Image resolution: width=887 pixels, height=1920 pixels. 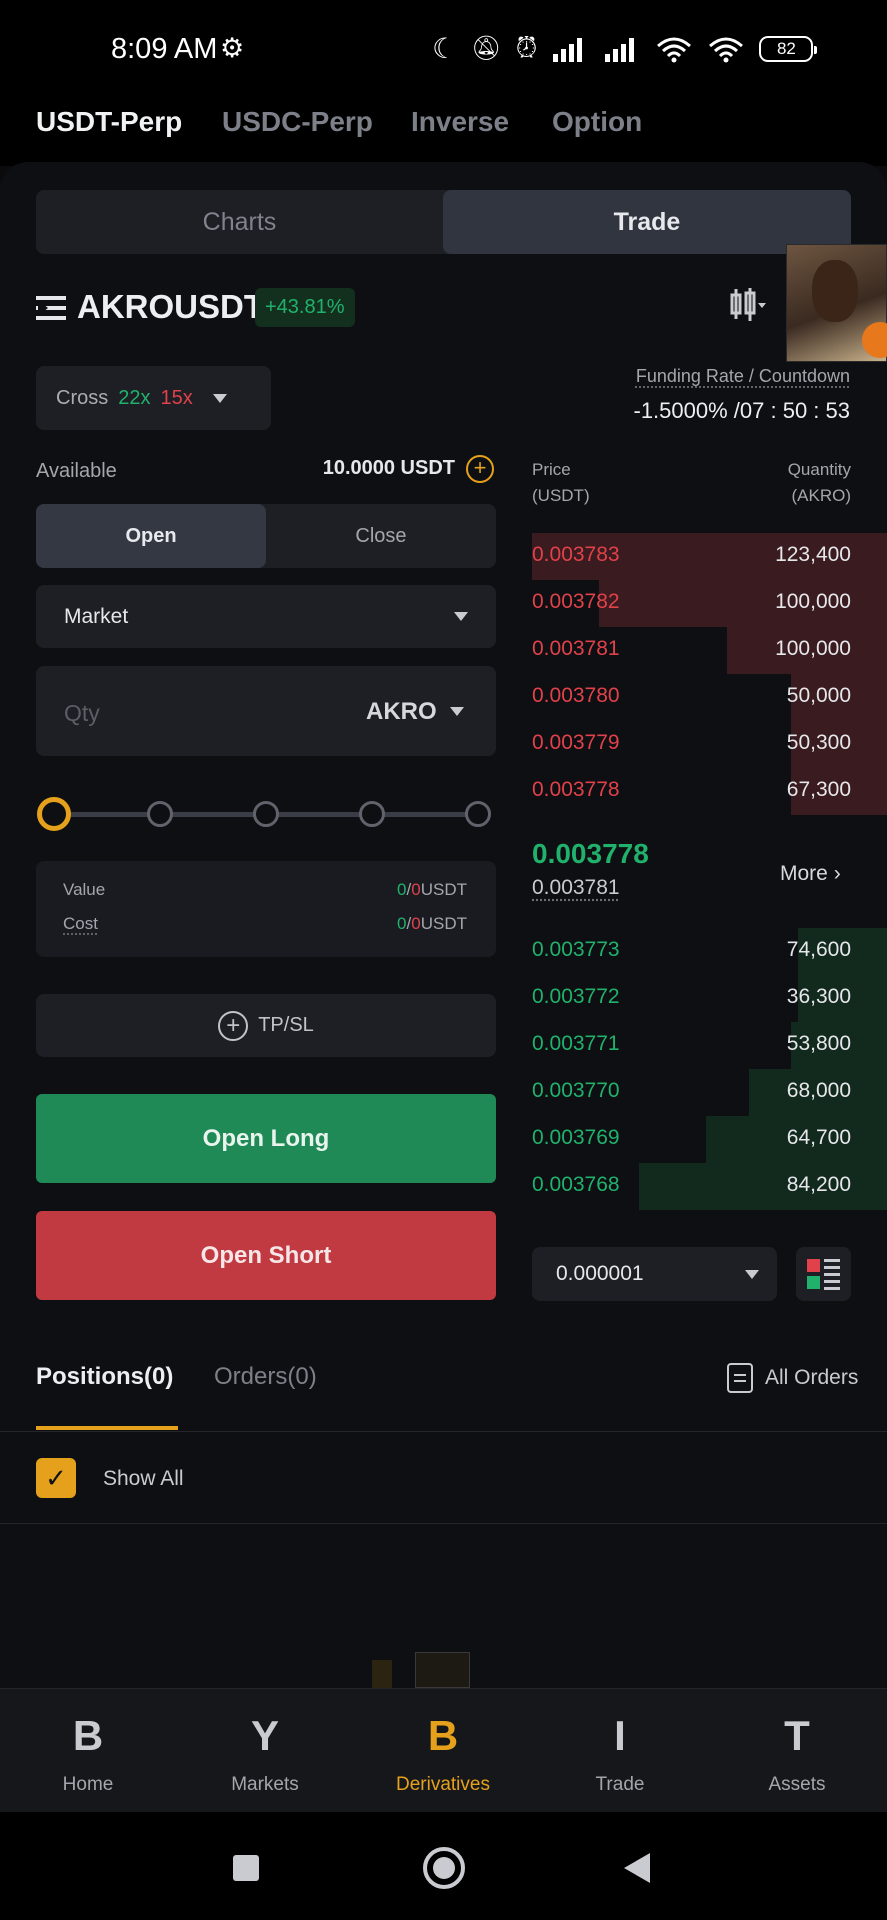 I want to click on show-all-label: Show All, so click(x=143, y=1478).